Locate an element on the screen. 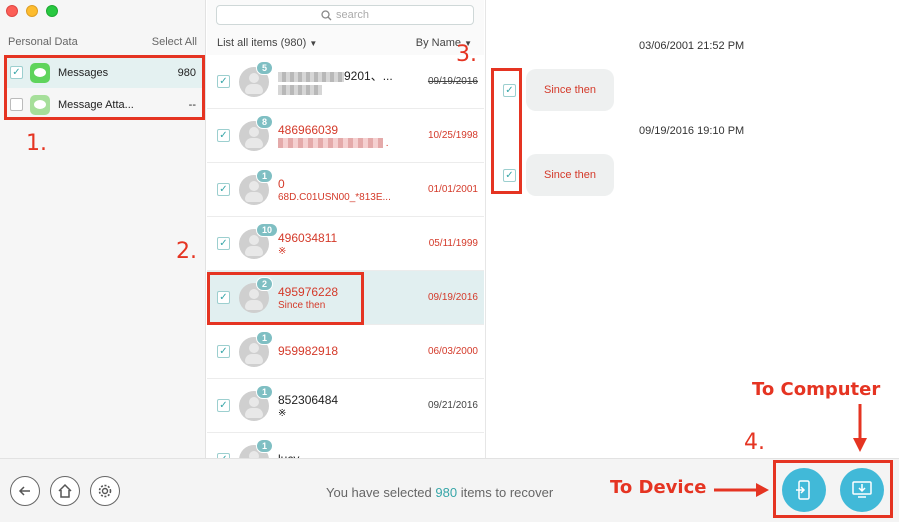  list-item: ✓ 1 lucy is located at coordinates (345, 445).